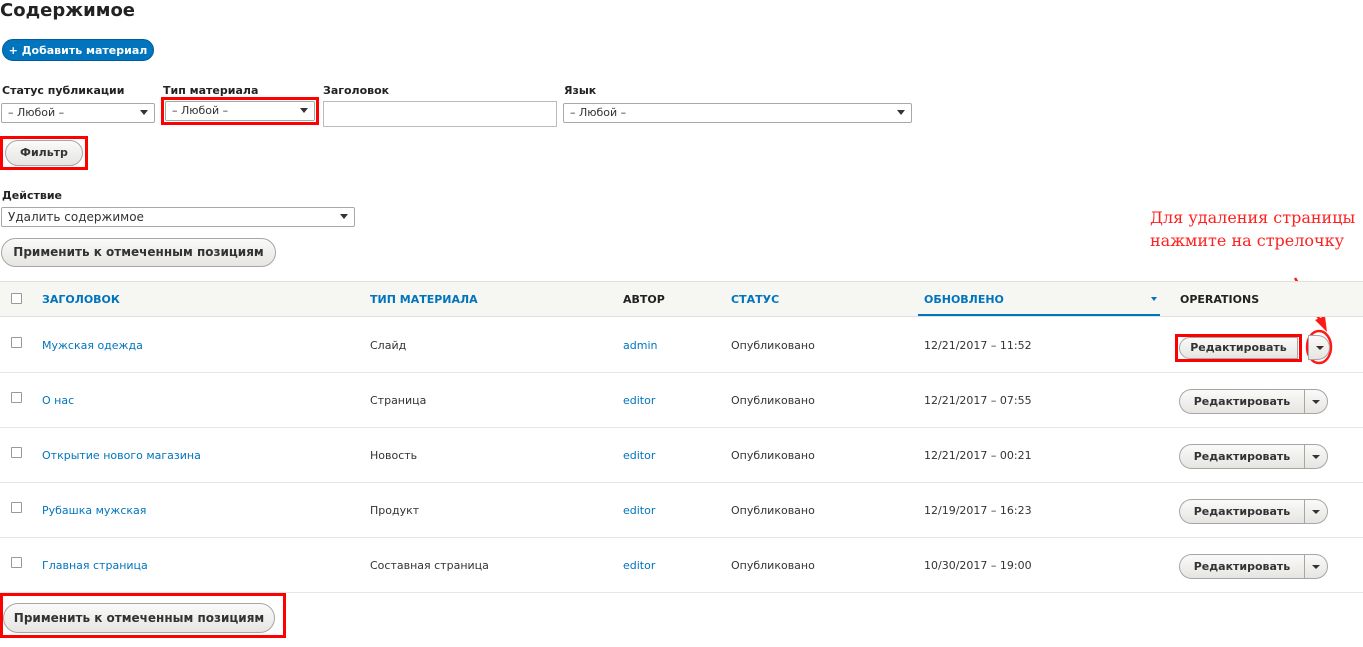  I want to click on header-type: ТИП МАТЕРИАЛА, so click(424, 299).